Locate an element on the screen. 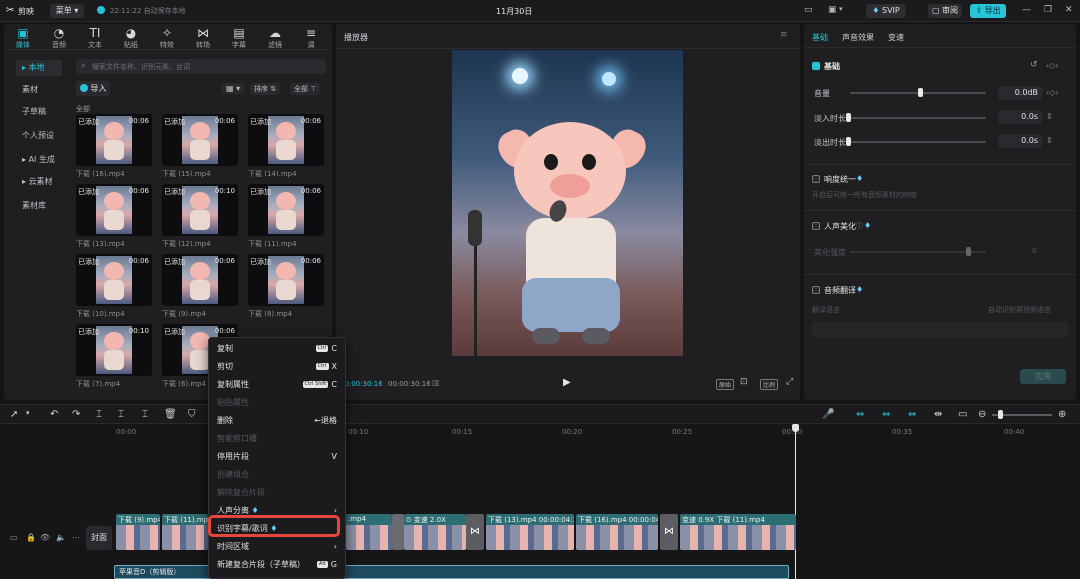  fade-out-value: 0.0s is located at coordinates (1020, 141).